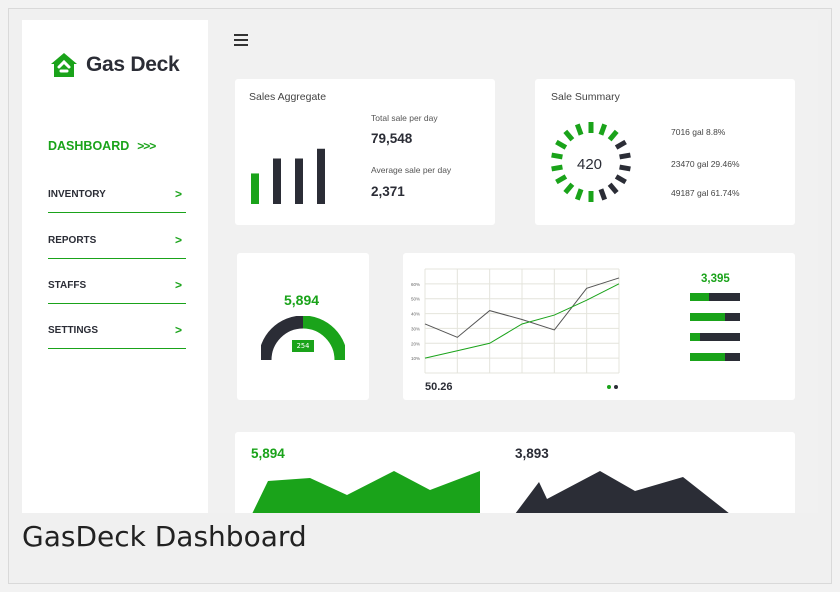 The height and width of the screenshot is (592, 840). Describe the element at coordinates (392, 138) in the screenshot. I see `total-sale-value: 79,548` at that location.